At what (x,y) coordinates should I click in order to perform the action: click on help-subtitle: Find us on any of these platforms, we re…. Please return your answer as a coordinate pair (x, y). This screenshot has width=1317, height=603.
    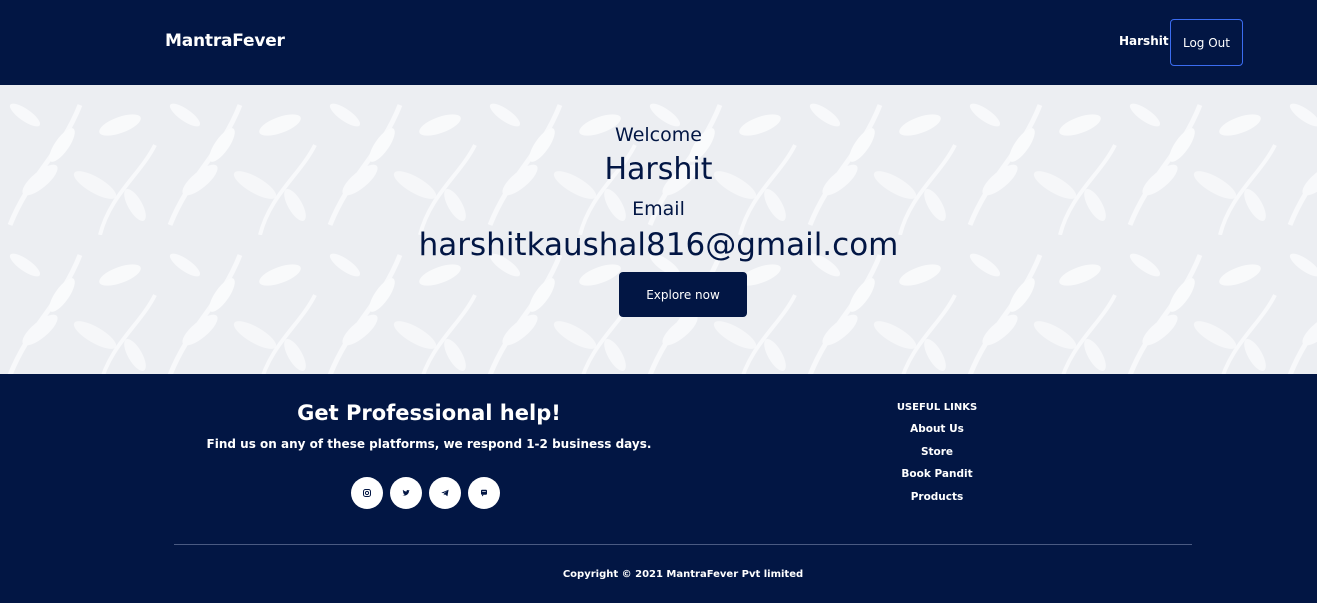
    Looking at the image, I should click on (429, 444).